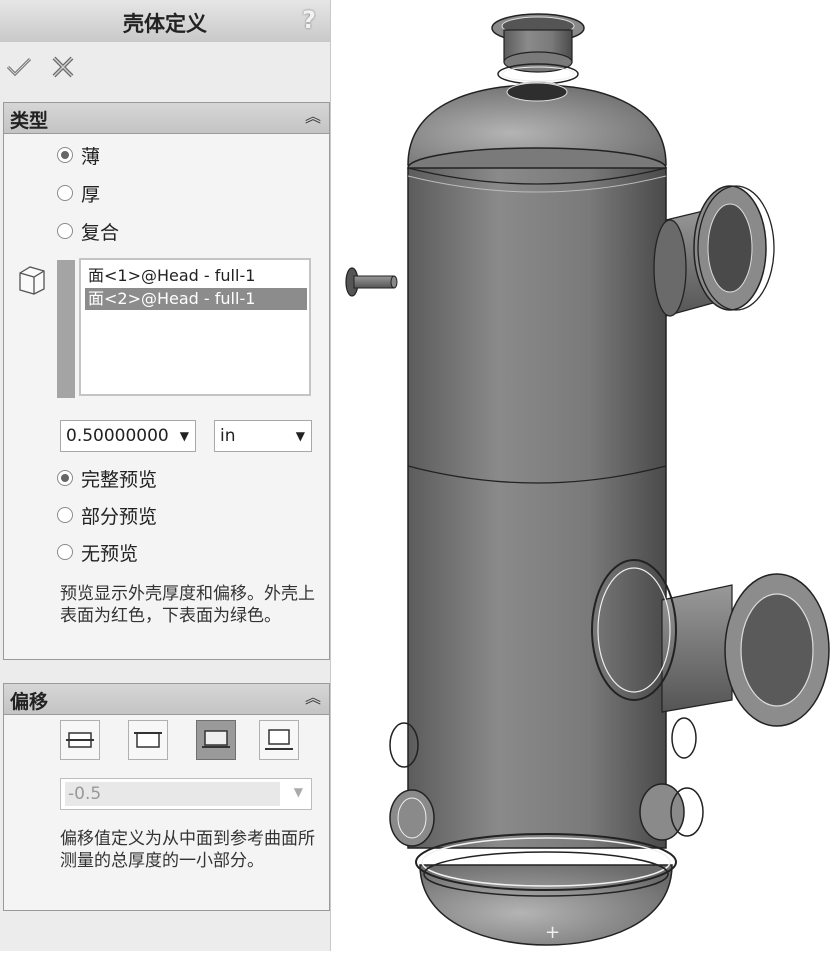  Describe the element at coordinates (166, 699) in the screenshot. I see `offset-section-header: 偏移 ︽` at that location.